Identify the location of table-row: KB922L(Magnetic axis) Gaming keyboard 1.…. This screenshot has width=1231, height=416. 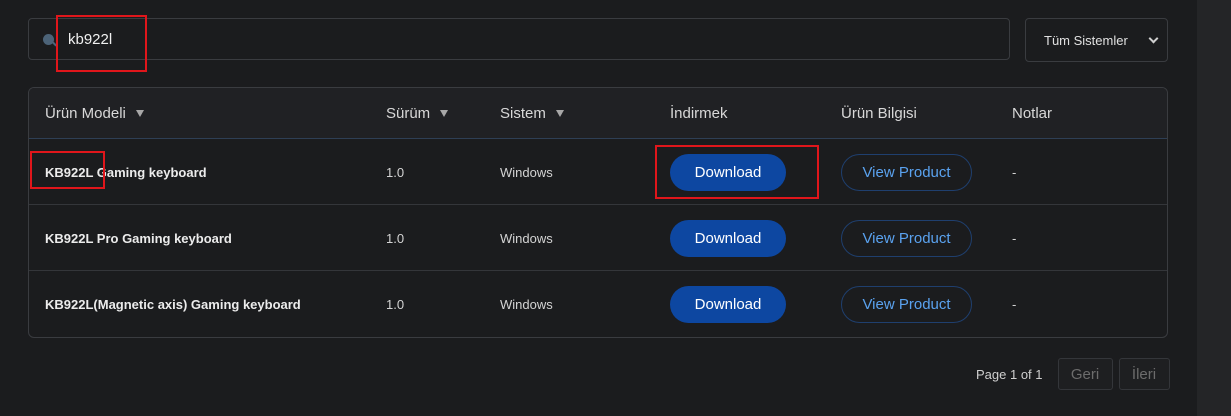
(598, 304).